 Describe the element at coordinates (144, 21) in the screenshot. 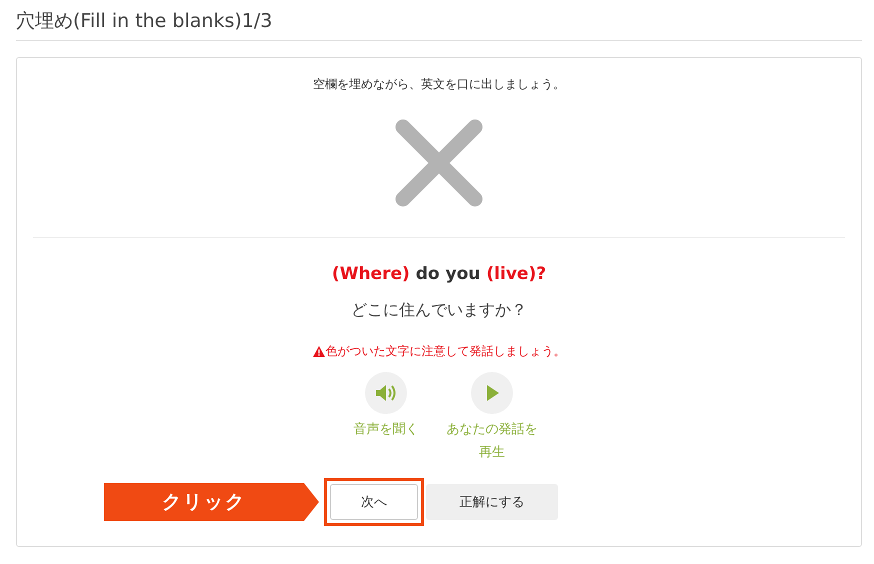

I see `page-title: 穴埋め(Fill in the blanks)1/3` at that location.